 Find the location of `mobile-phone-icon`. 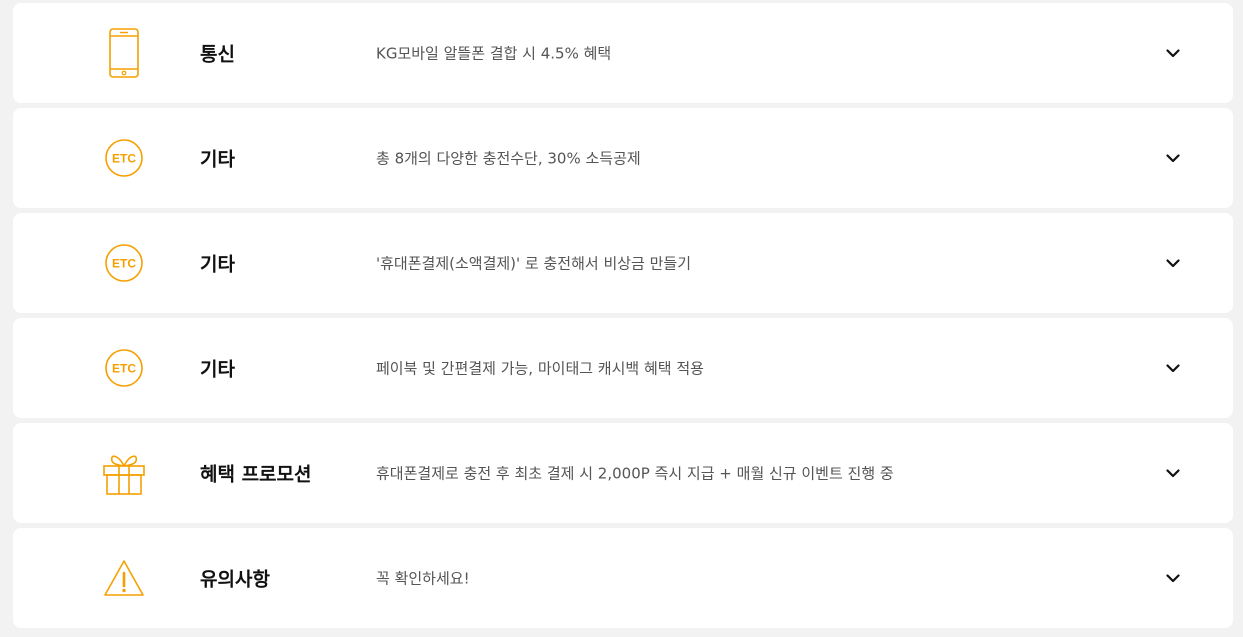

mobile-phone-icon is located at coordinates (124, 53).